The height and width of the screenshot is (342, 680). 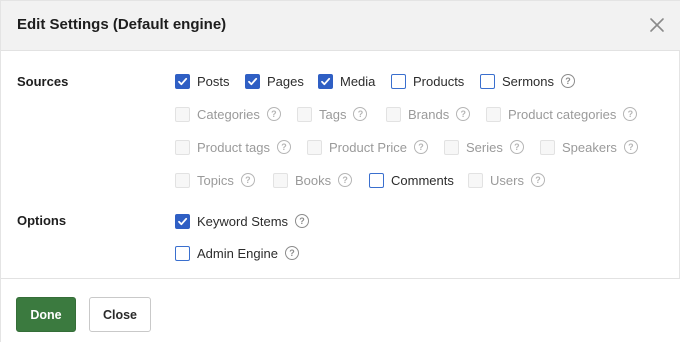 I want to click on close-icon, so click(x=657, y=25).